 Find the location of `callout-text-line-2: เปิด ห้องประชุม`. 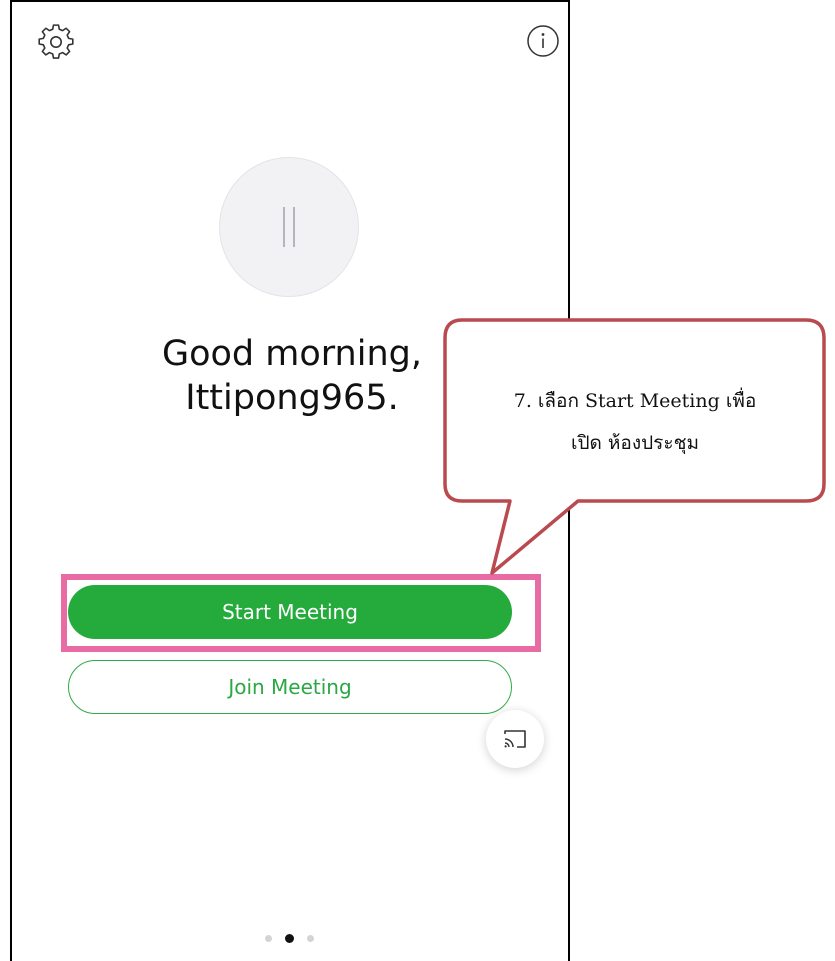

callout-text-line-2: เปิด ห้องประชุม is located at coordinates (635, 443).